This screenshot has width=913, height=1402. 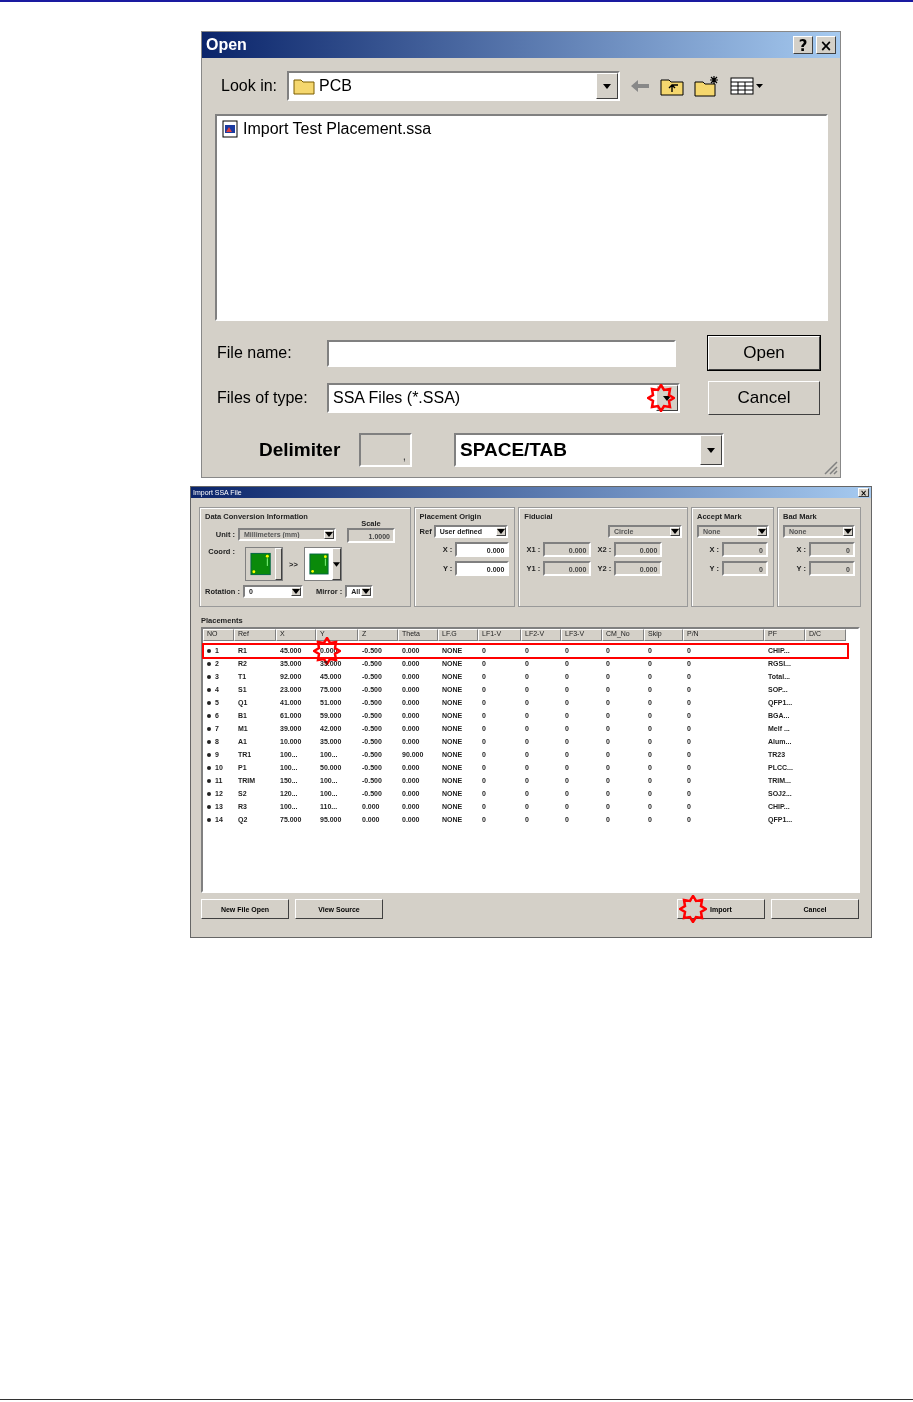 What do you see at coordinates (501, 353) in the screenshot?
I see `file-name-field` at bounding box center [501, 353].